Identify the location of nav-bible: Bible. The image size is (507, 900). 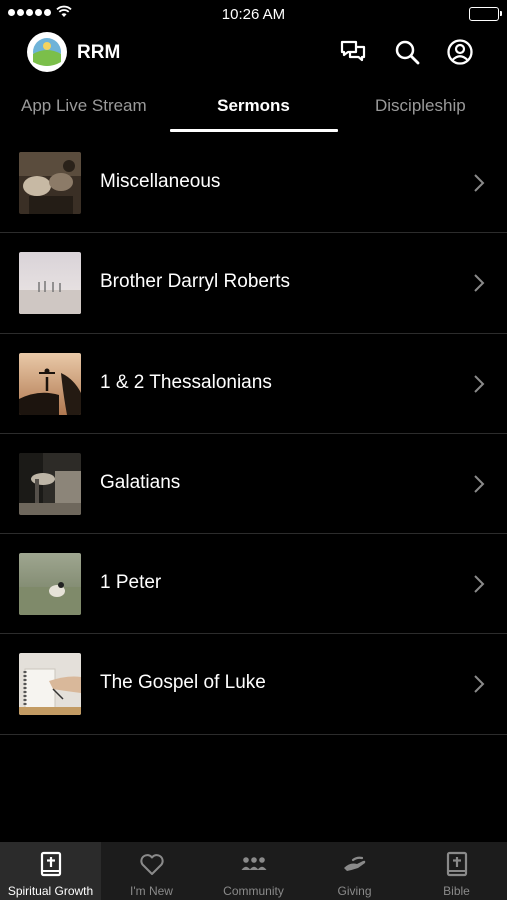
(456, 871).